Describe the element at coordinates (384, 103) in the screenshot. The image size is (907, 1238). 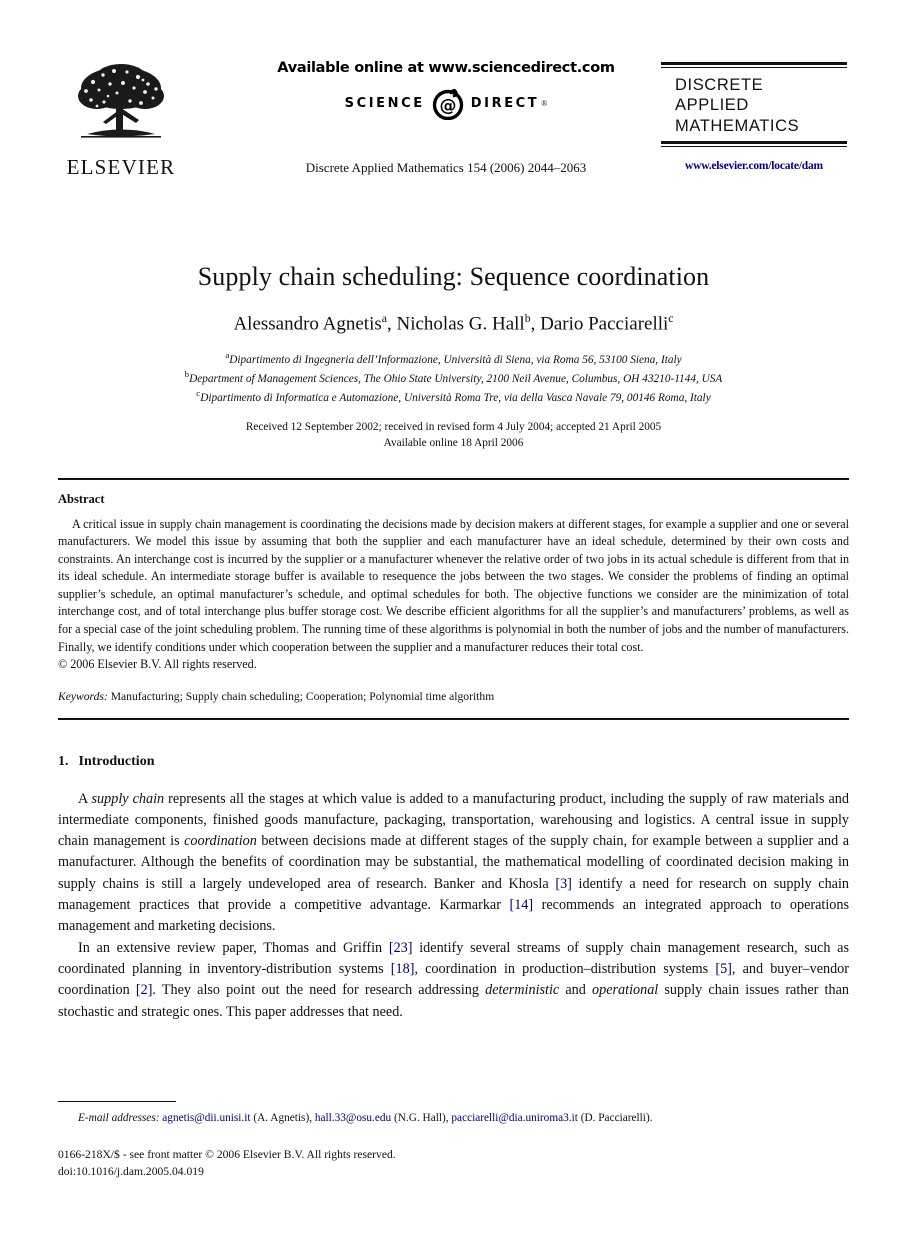
I see `sciencedirect-left-word: SCIENCE` at that location.